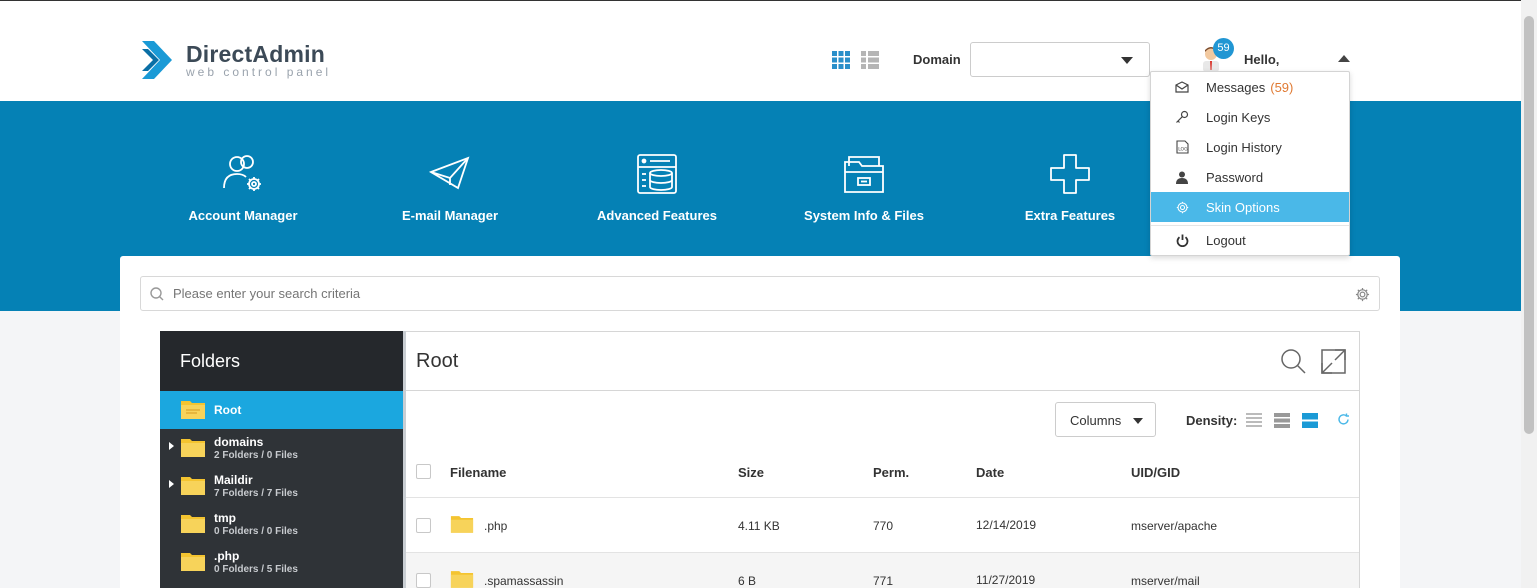  I want to click on column-header-perm: Perm., so click(891, 472).